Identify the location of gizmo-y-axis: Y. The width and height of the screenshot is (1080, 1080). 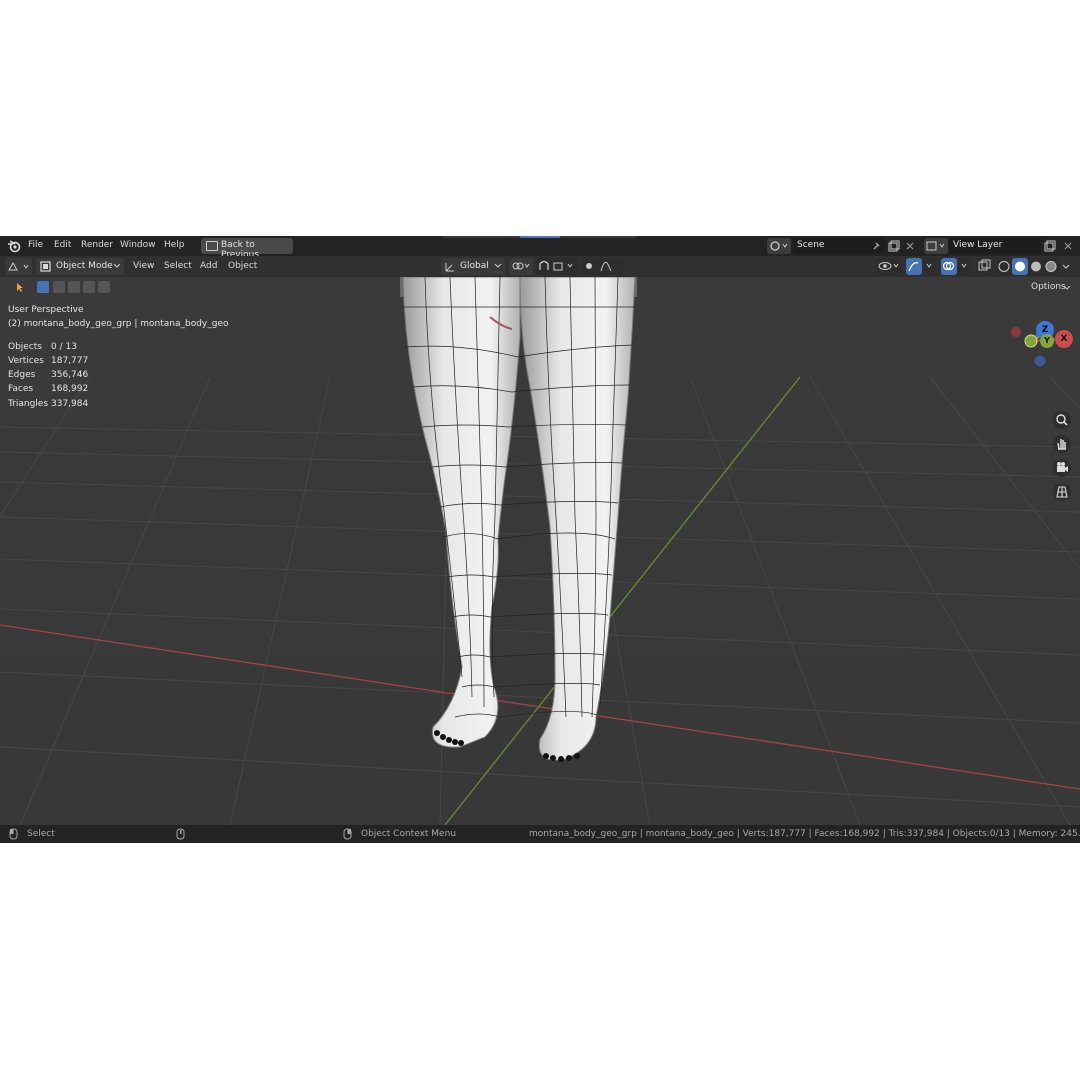
(1047, 341).